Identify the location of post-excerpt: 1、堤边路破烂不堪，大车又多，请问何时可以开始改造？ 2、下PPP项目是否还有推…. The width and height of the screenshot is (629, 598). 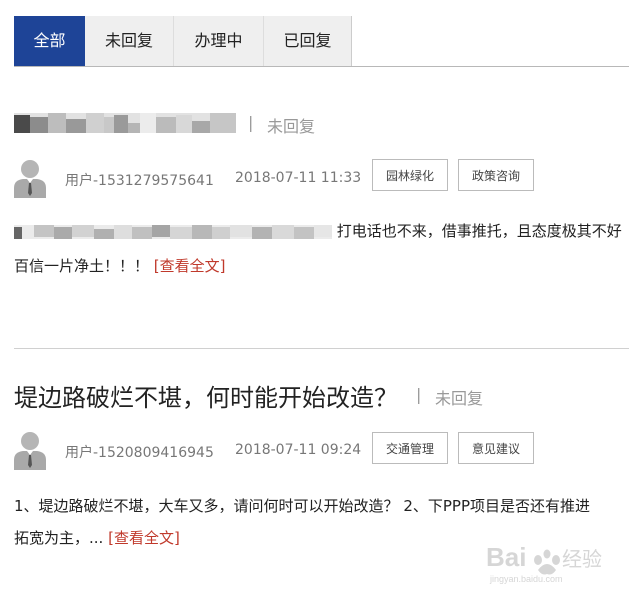
(321, 505).